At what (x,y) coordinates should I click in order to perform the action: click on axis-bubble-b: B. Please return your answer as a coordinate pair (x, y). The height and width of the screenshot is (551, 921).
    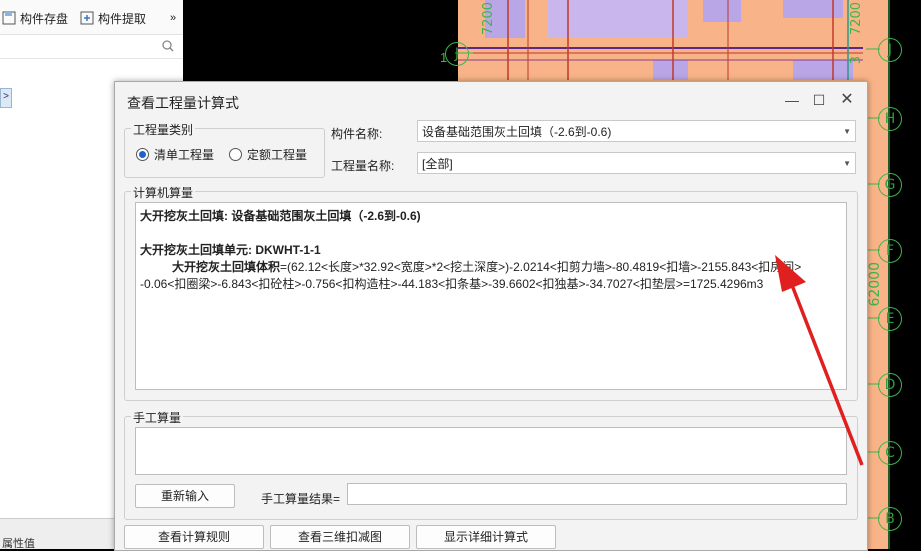
    Looking at the image, I should click on (890, 519).